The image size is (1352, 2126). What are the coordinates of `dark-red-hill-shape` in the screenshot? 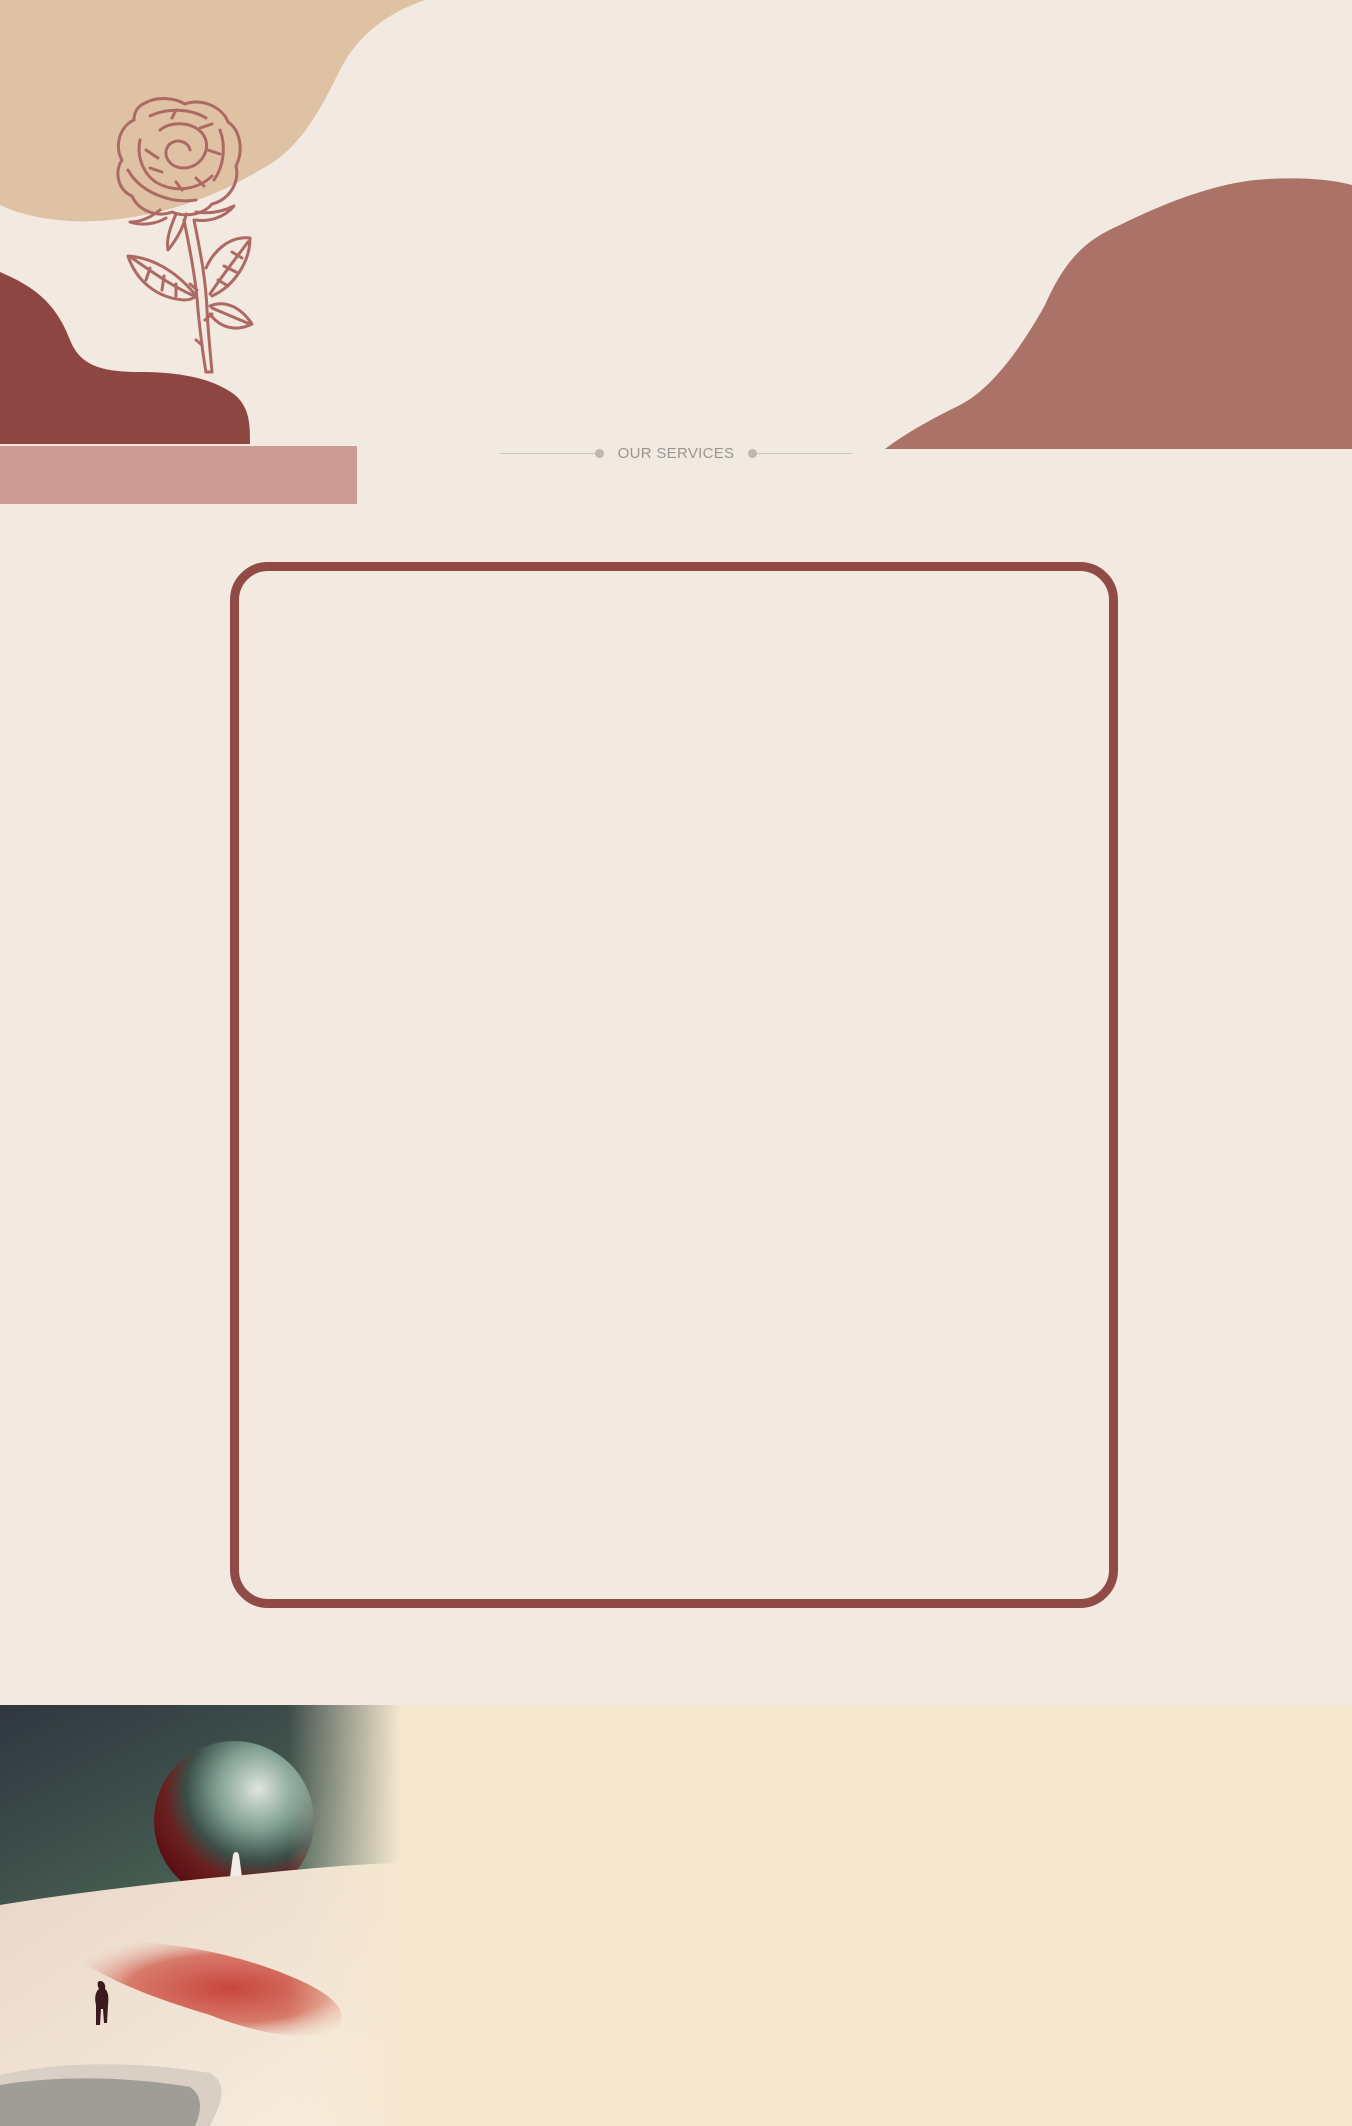 It's located at (125, 358).